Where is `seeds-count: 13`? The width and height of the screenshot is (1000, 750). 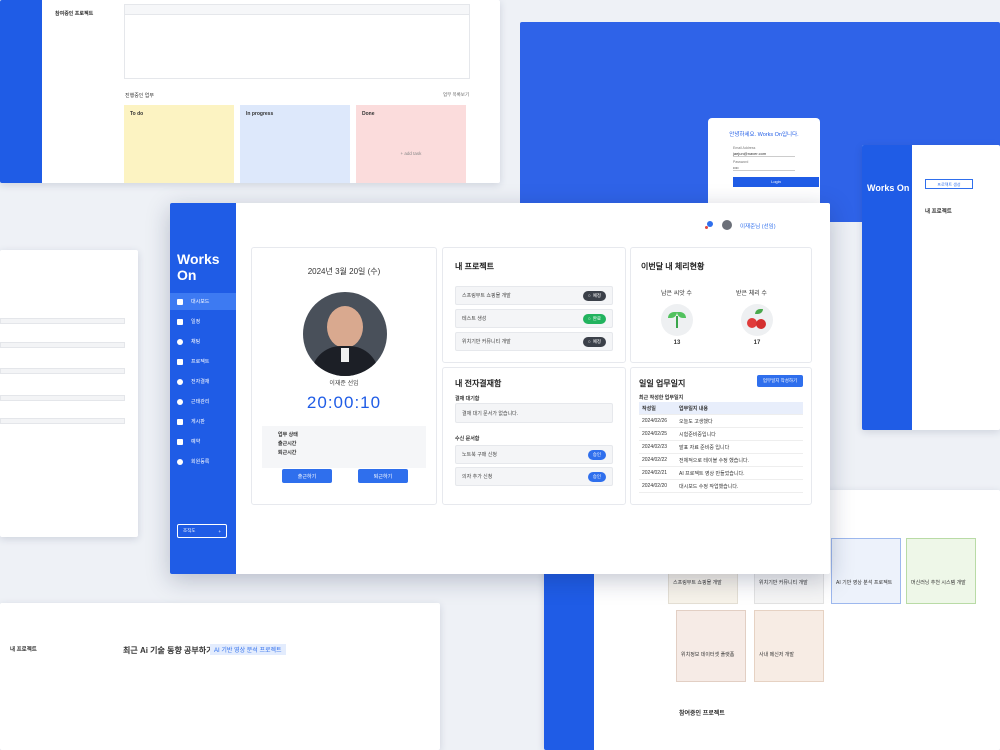
seeds-count: 13 is located at coordinates (677, 343).